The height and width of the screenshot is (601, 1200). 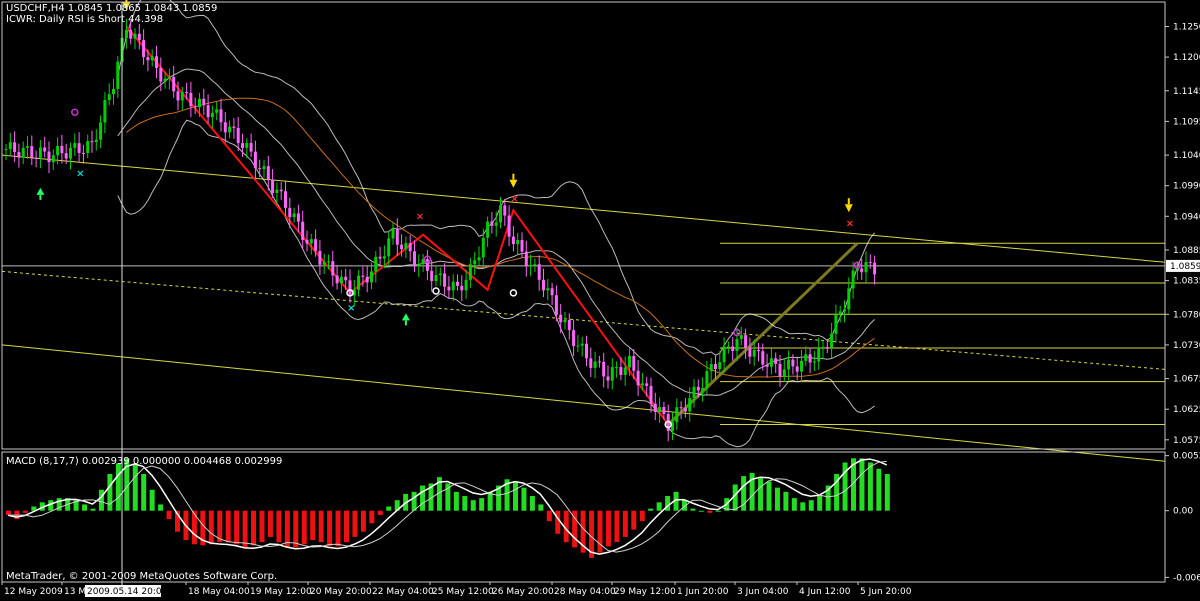 What do you see at coordinates (403, 592) in the screenshot?
I see `time-label: 22 May 04:00` at bounding box center [403, 592].